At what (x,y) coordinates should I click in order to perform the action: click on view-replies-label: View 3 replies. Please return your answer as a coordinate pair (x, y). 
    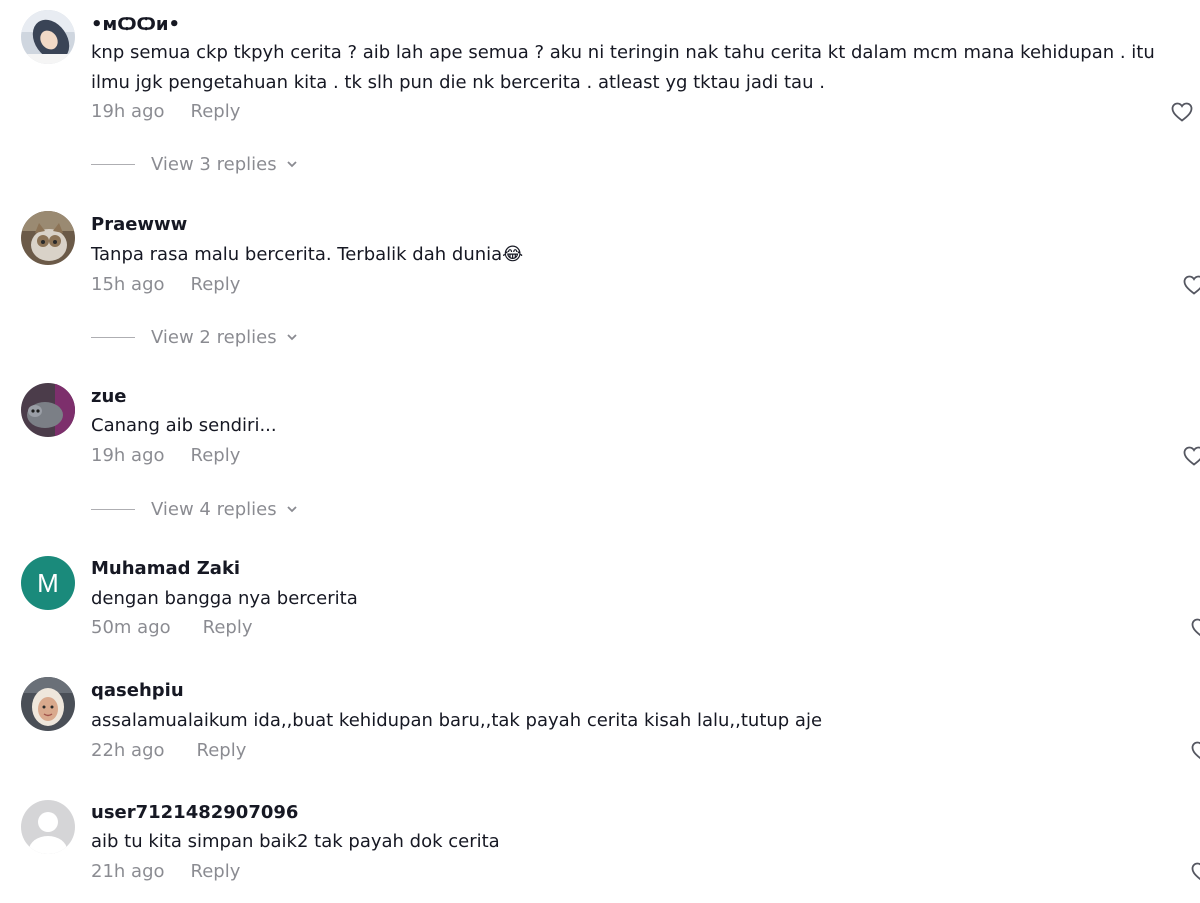
    Looking at the image, I should click on (214, 164).